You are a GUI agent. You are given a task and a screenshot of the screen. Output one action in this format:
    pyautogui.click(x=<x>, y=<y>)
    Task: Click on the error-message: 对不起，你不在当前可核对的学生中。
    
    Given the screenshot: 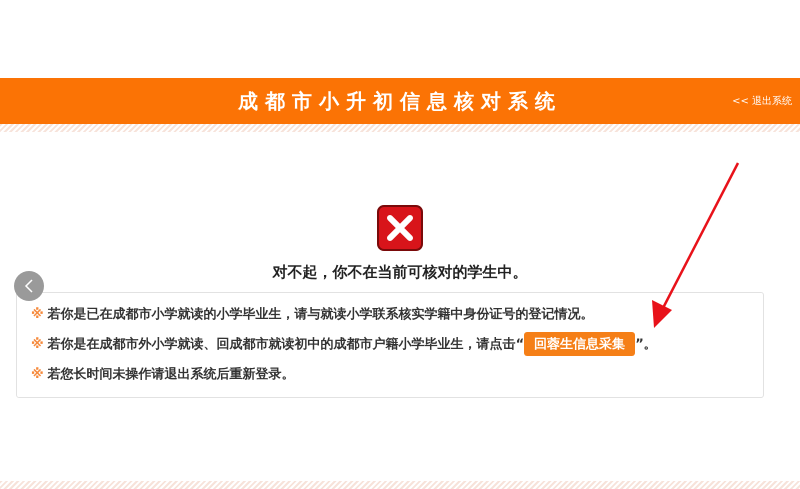 What is the action you would take?
    pyautogui.click(x=400, y=272)
    